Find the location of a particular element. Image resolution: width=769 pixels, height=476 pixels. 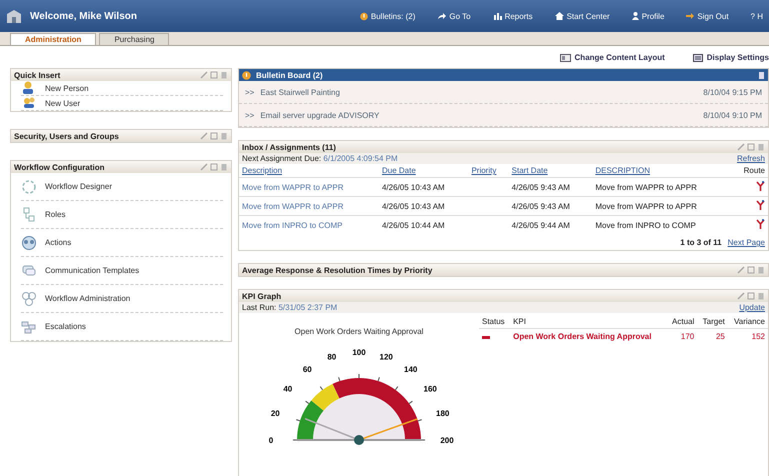

tick-label: 100 is located at coordinates (359, 352).